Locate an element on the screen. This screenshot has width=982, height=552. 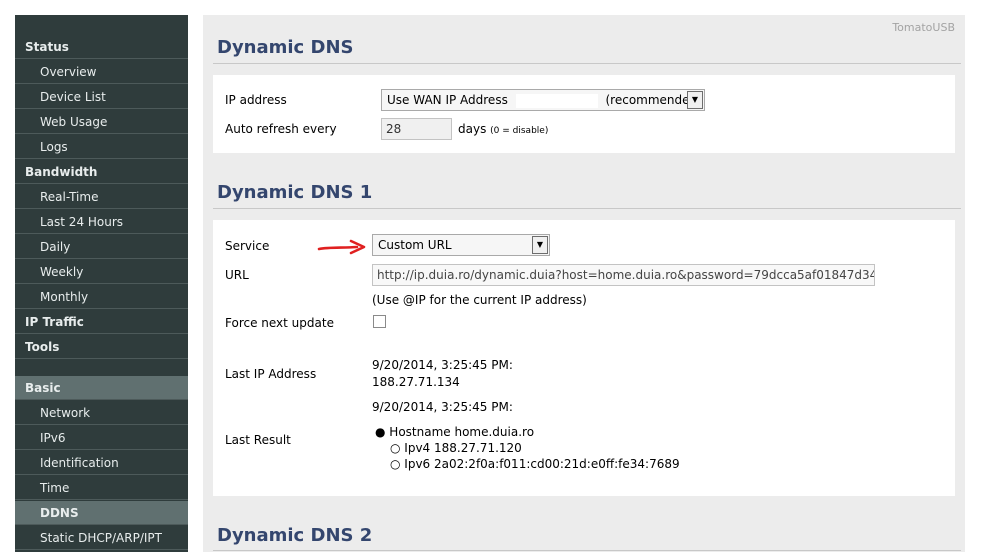
annotation-arrow-icon is located at coordinates (341, 247).